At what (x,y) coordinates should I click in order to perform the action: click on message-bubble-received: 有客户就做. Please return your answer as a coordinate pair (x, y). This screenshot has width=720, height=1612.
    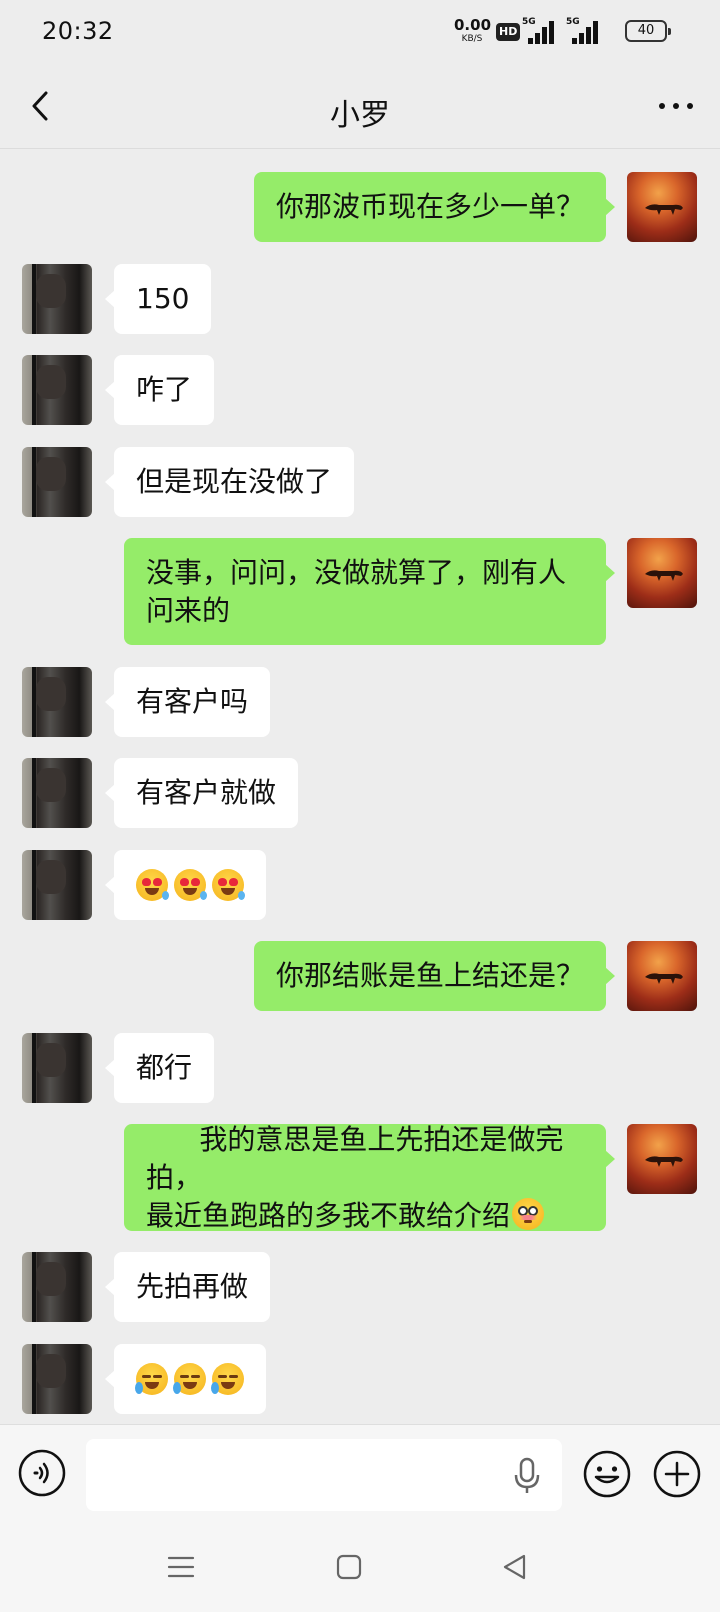
    Looking at the image, I should click on (201, 793).